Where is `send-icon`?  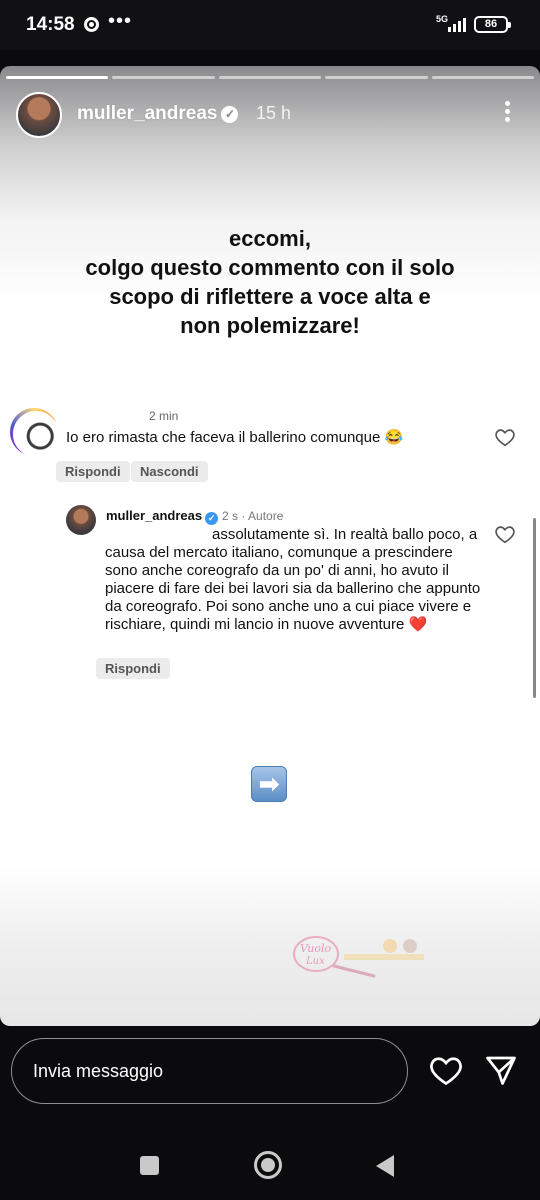 send-icon is located at coordinates (501, 1070).